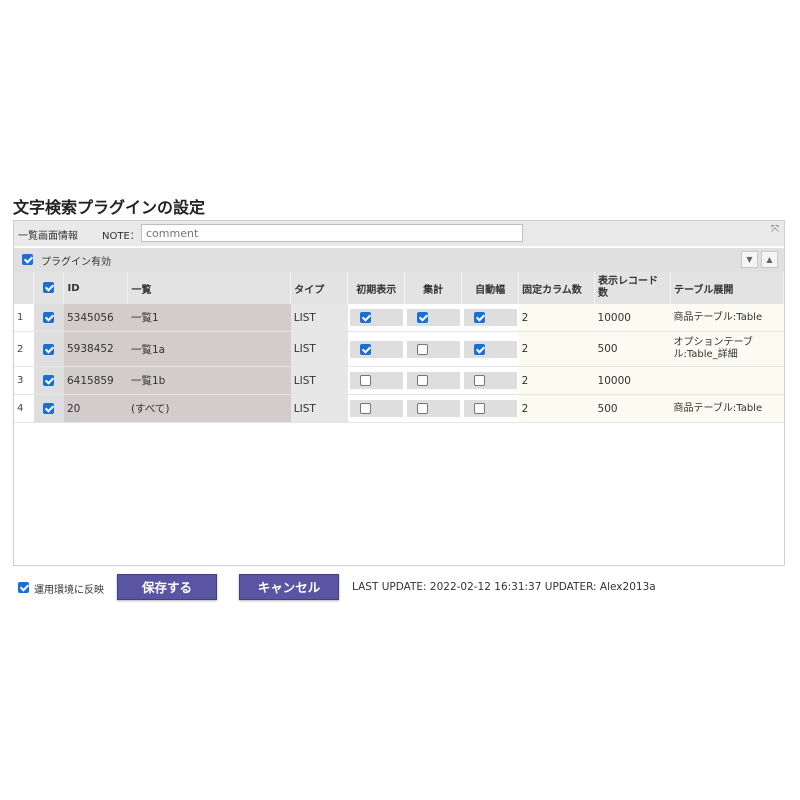 The height and width of the screenshot is (800, 800). What do you see at coordinates (490, 288) in the screenshot?
I see `header-auto-width: 自動幅` at bounding box center [490, 288].